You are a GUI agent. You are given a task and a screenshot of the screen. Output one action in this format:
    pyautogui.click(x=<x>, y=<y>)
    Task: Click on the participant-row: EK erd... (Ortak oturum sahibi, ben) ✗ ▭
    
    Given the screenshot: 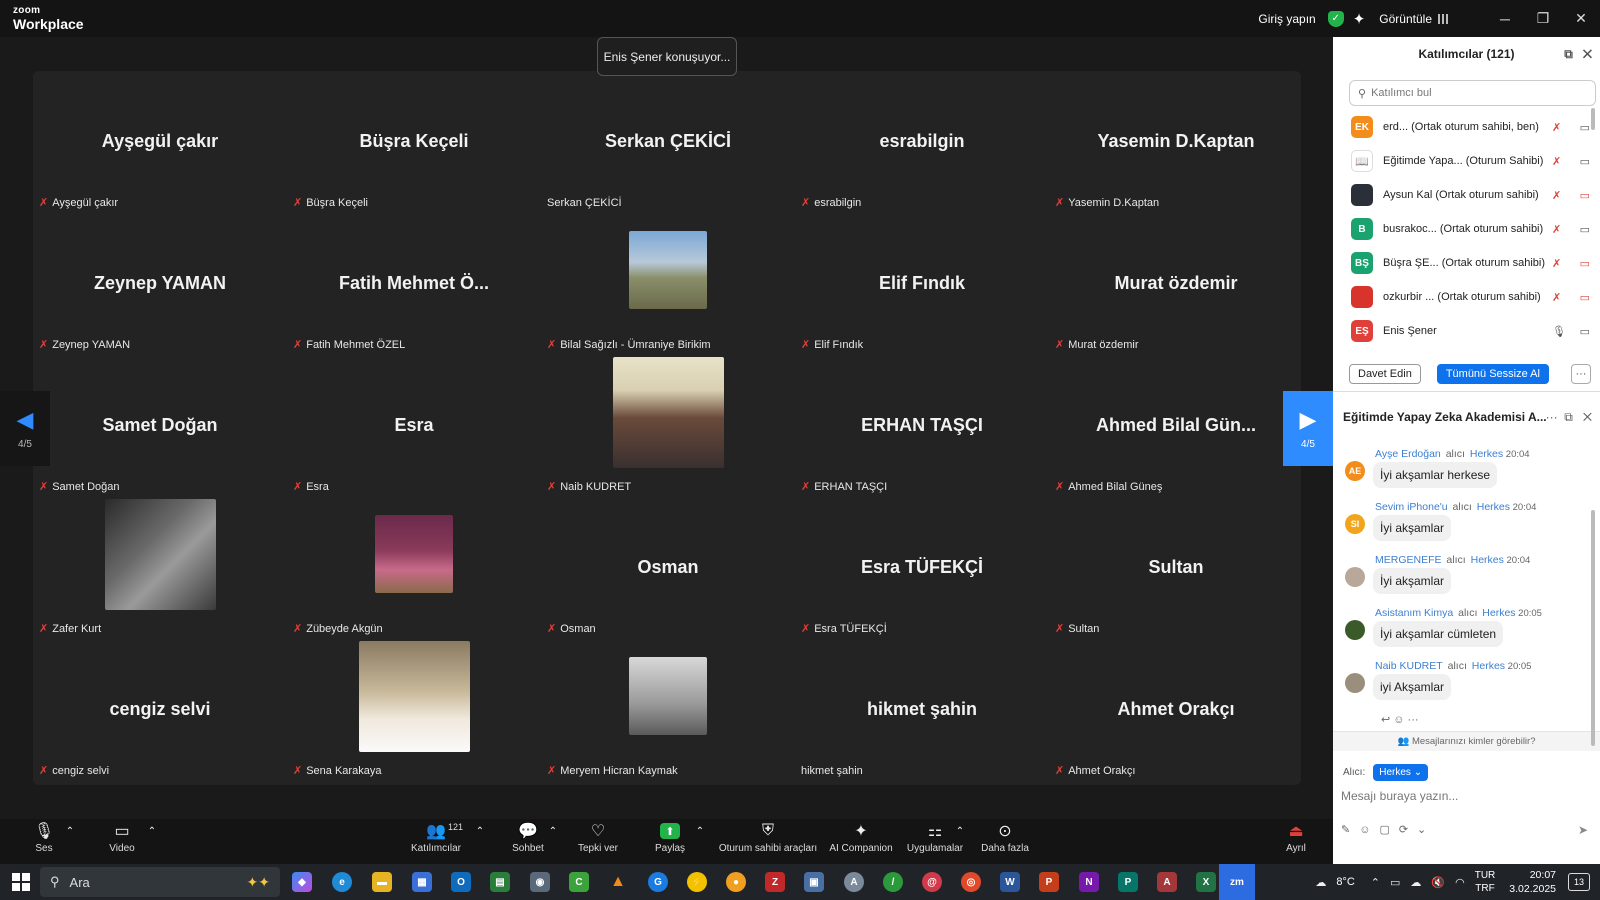 What is the action you would take?
    pyautogui.click(x=1466, y=127)
    